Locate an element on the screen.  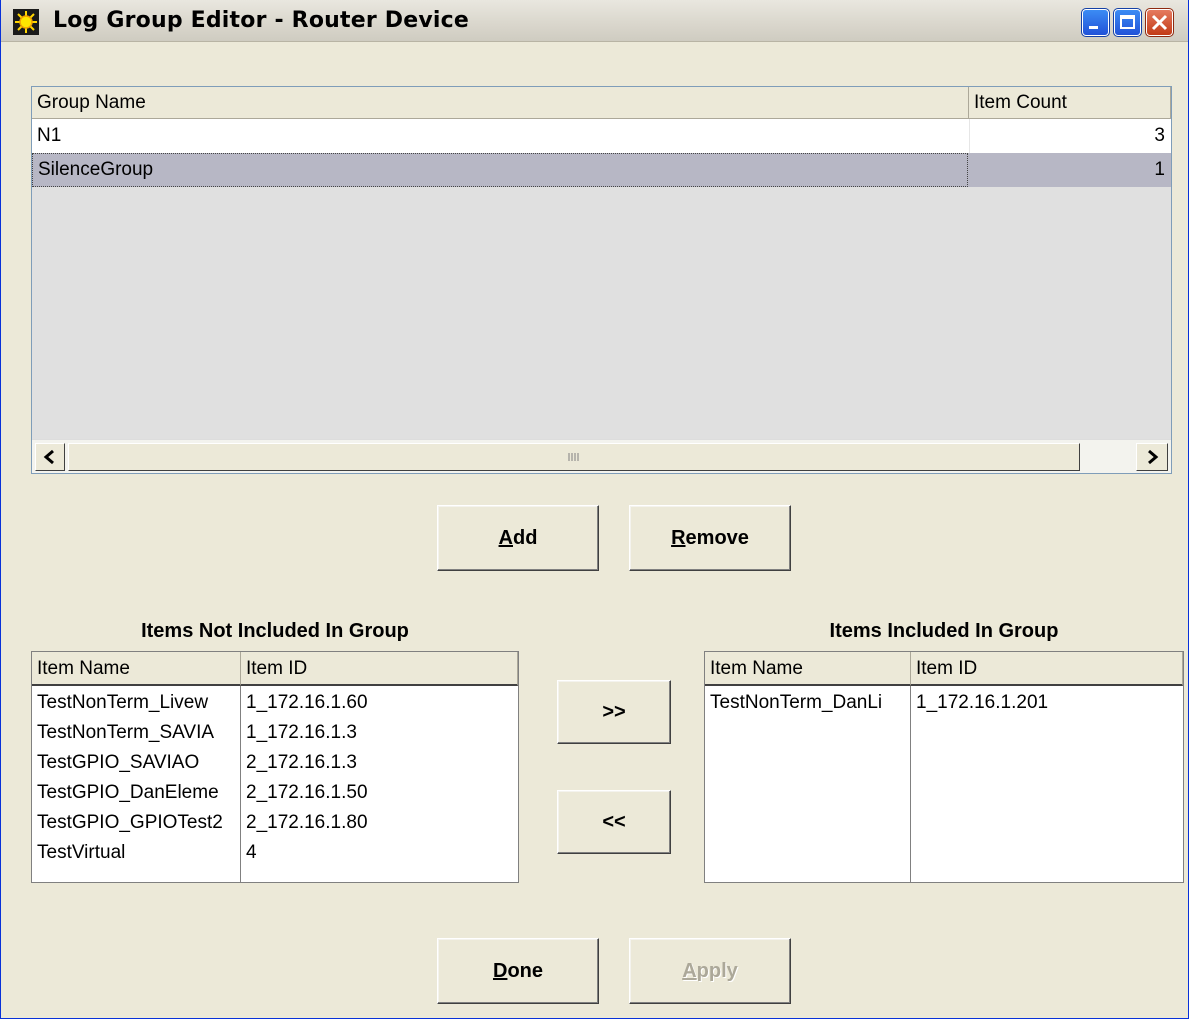
column-header-item-count: Item Count is located at coordinates (1070, 103).